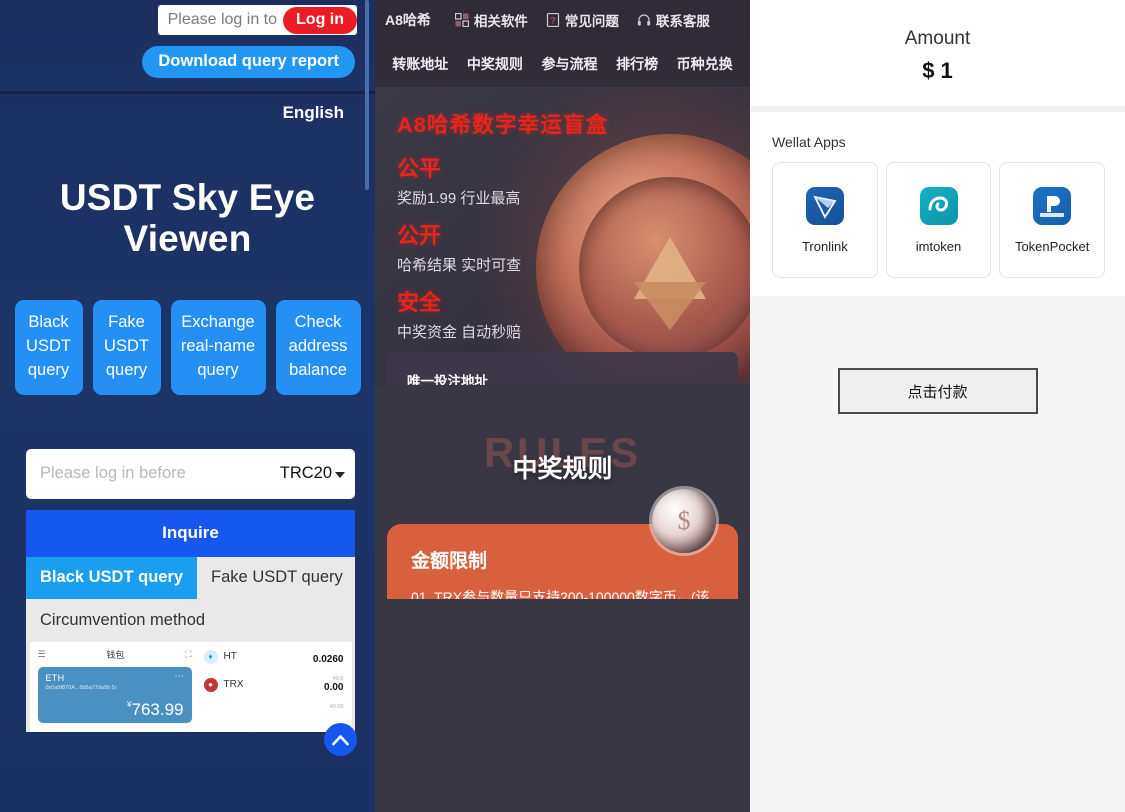 This screenshot has height=812, width=1125. What do you see at coordinates (461, 20) in the screenshot?
I see `grid-icon` at bounding box center [461, 20].